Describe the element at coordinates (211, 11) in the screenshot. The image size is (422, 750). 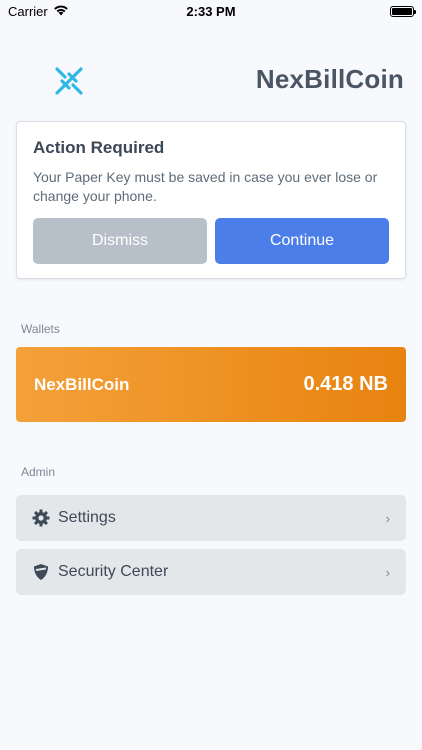
I see `status-bar: Carrier 2:33 PM` at that location.